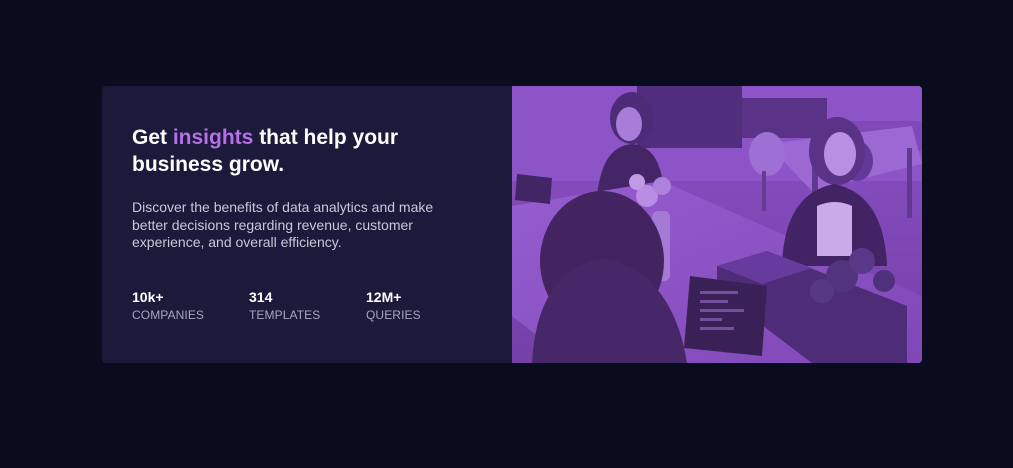  What do you see at coordinates (424, 306) in the screenshot?
I see `stat-queries: 12M+ QUERIES` at bounding box center [424, 306].